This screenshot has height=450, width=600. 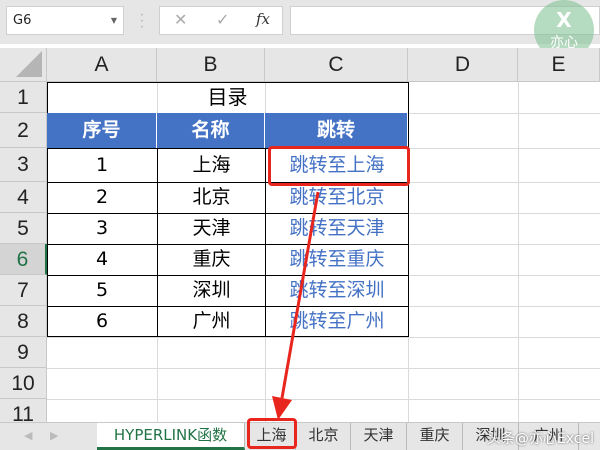 I want to click on next-sheet-icon: ▶, so click(x=54, y=435).